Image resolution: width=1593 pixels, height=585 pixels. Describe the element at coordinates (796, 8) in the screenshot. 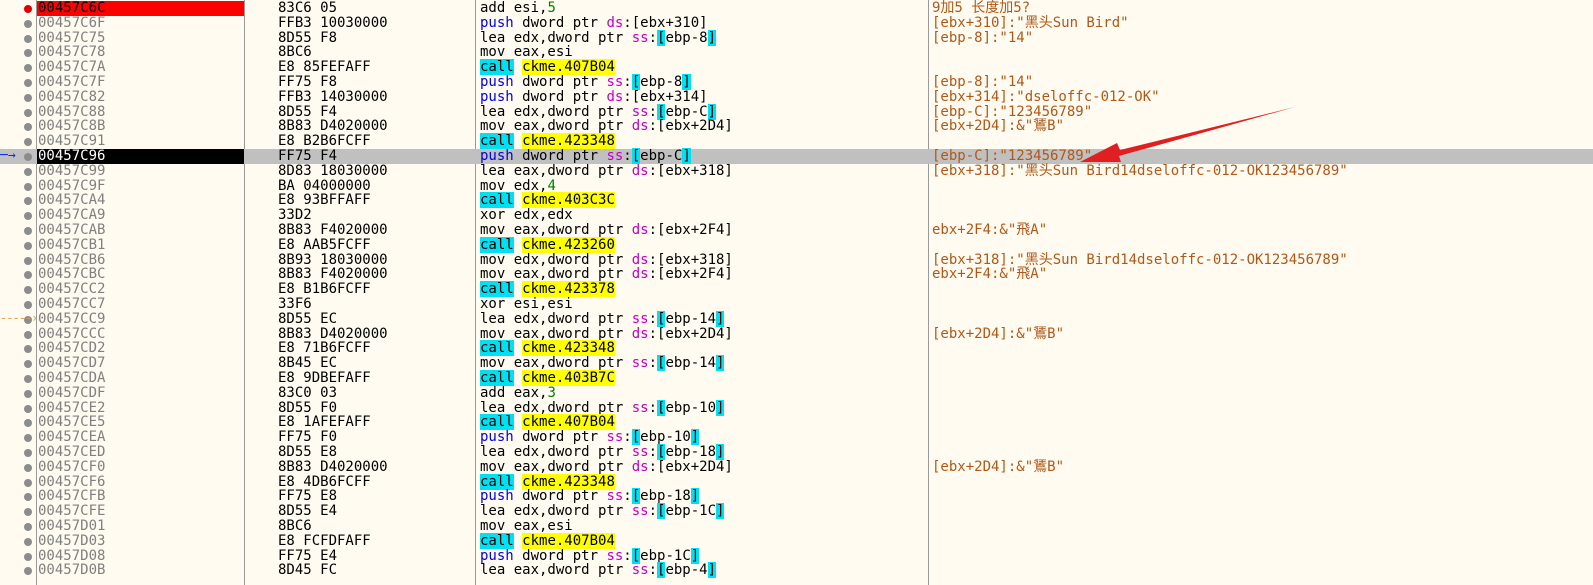

I see `disasm-row: 00457C6C 83C6 05 add esi,5 9加5 长度加5?` at that location.